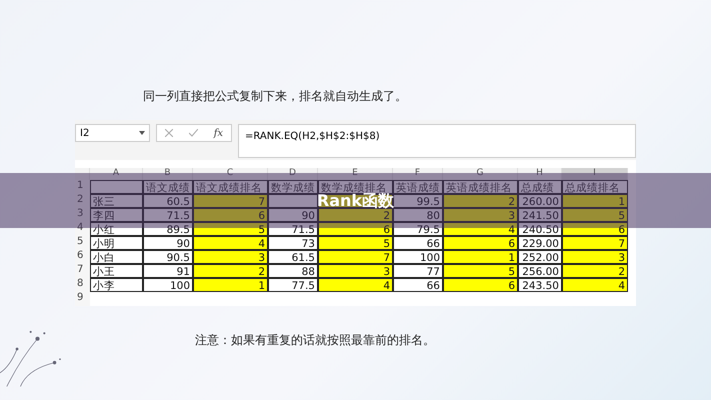 The width and height of the screenshot is (711, 400). What do you see at coordinates (595, 187) in the screenshot?
I see `column-title: 总成绩排名` at bounding box center [595, 187].